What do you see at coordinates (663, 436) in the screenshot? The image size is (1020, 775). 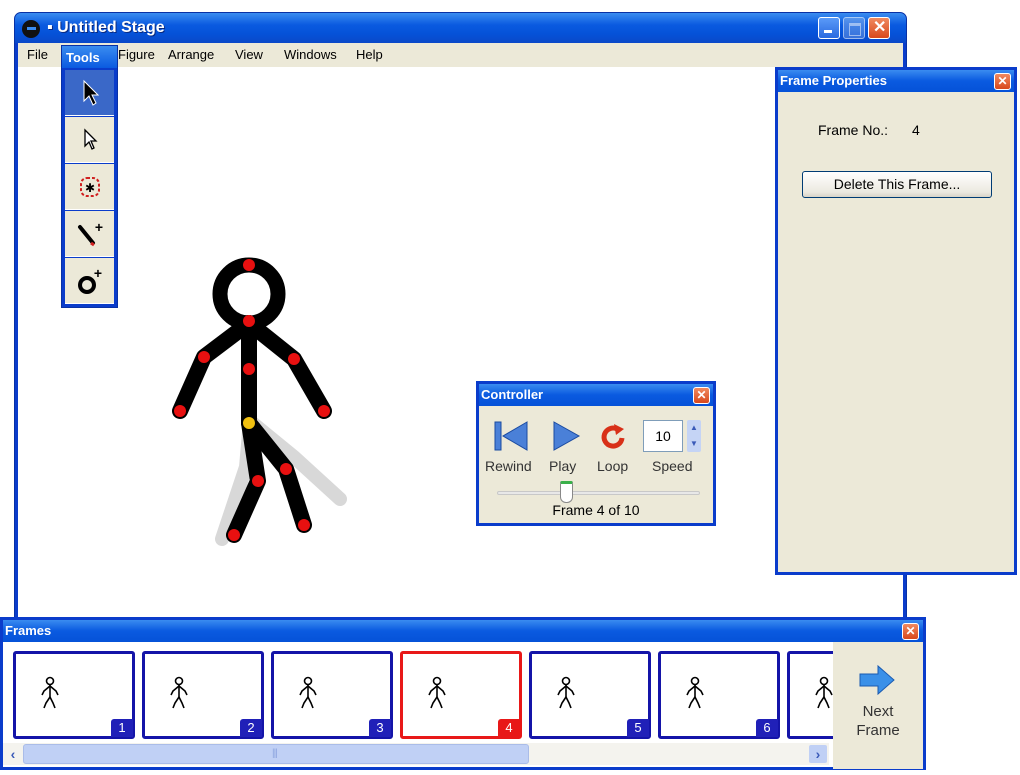 I see `speed-input: 10` at bounding box center [663, 436].